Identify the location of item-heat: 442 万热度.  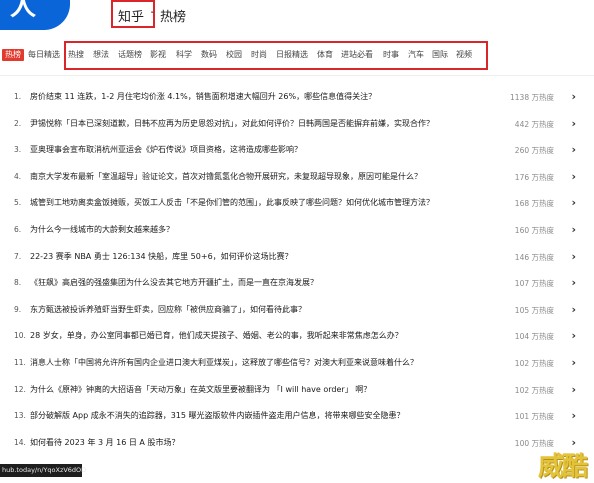
(534, 124).